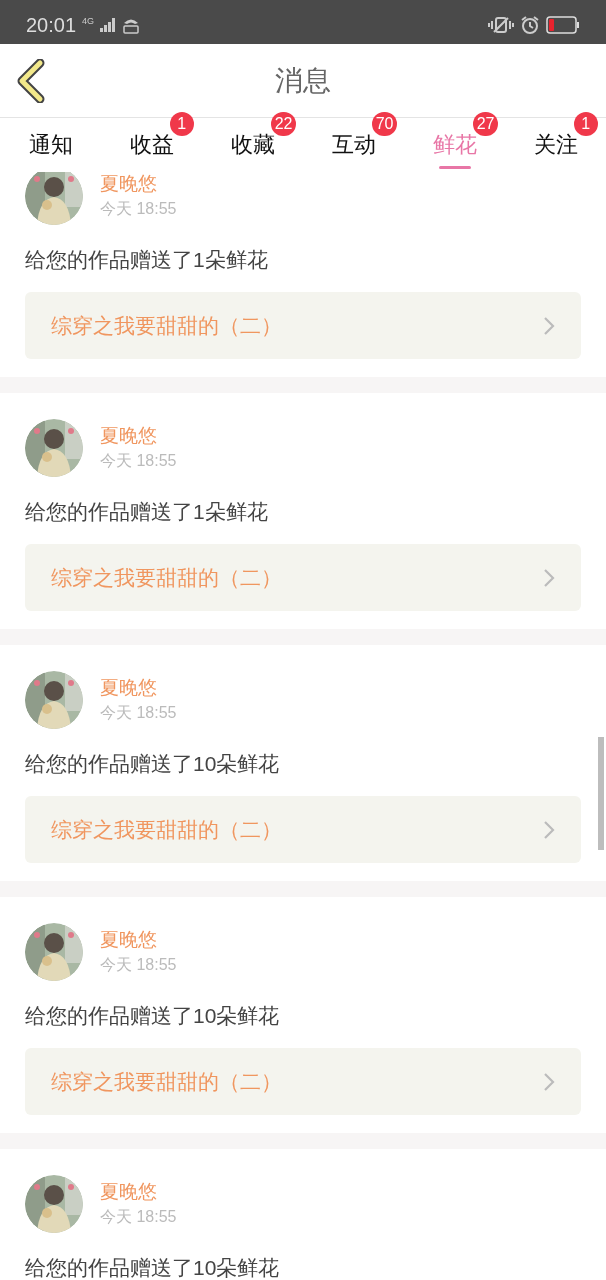  I want to click on alarm-icon, so click(530, 25).